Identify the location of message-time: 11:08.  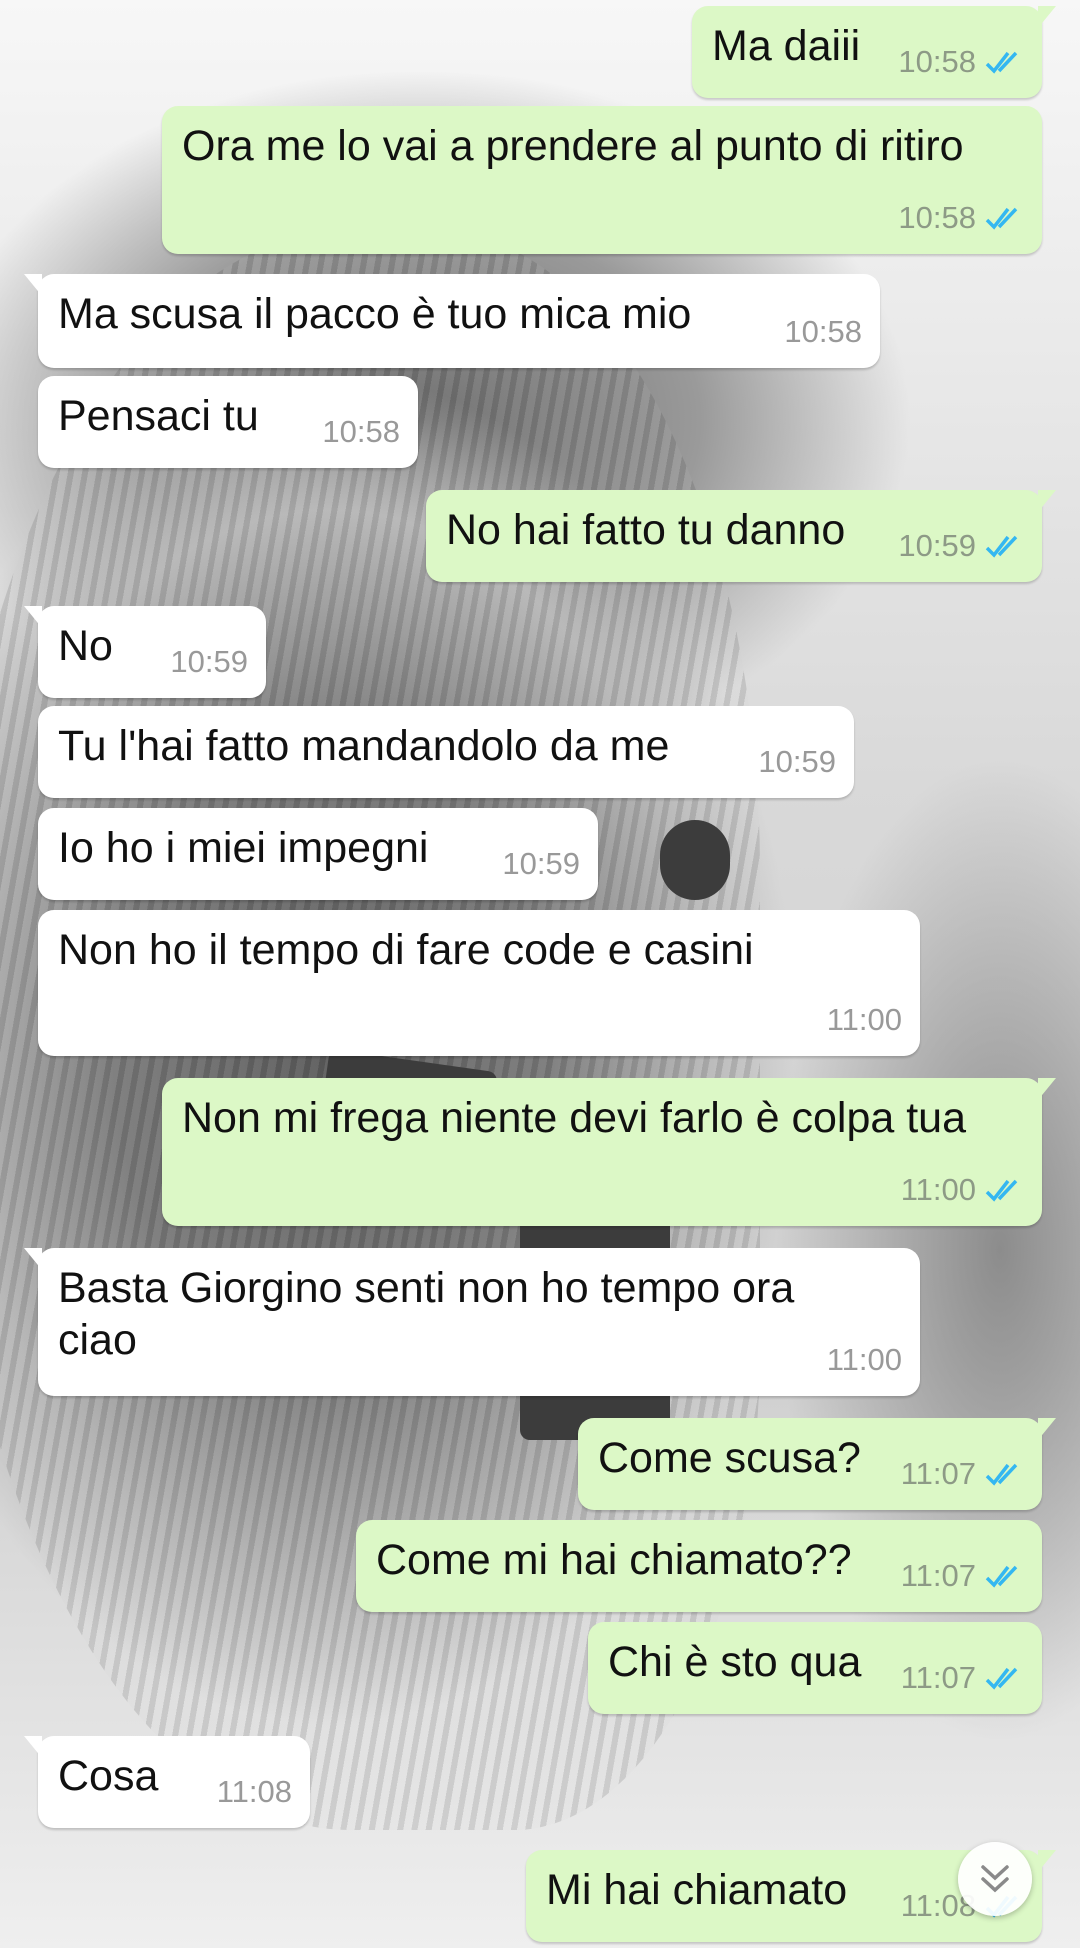
(254, 1791).